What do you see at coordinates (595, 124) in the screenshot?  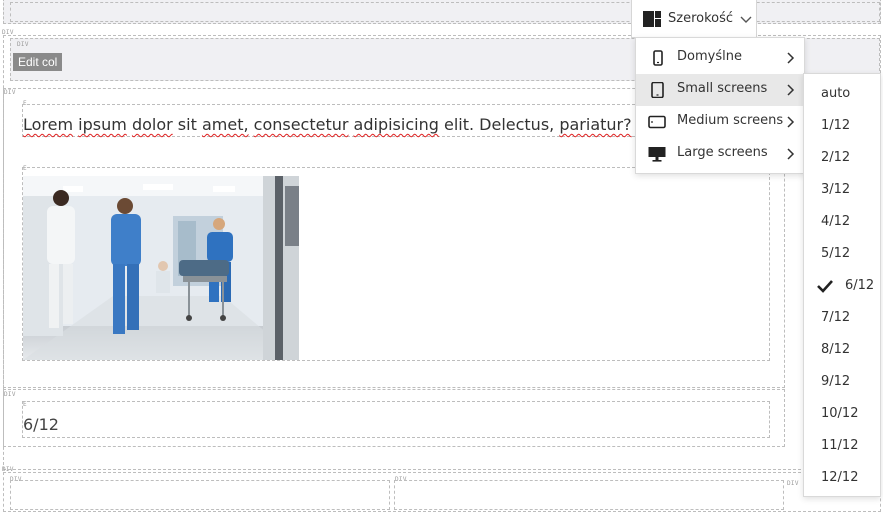 I see `paragraph-word: pariatur?` at bounding box center [595, 124].